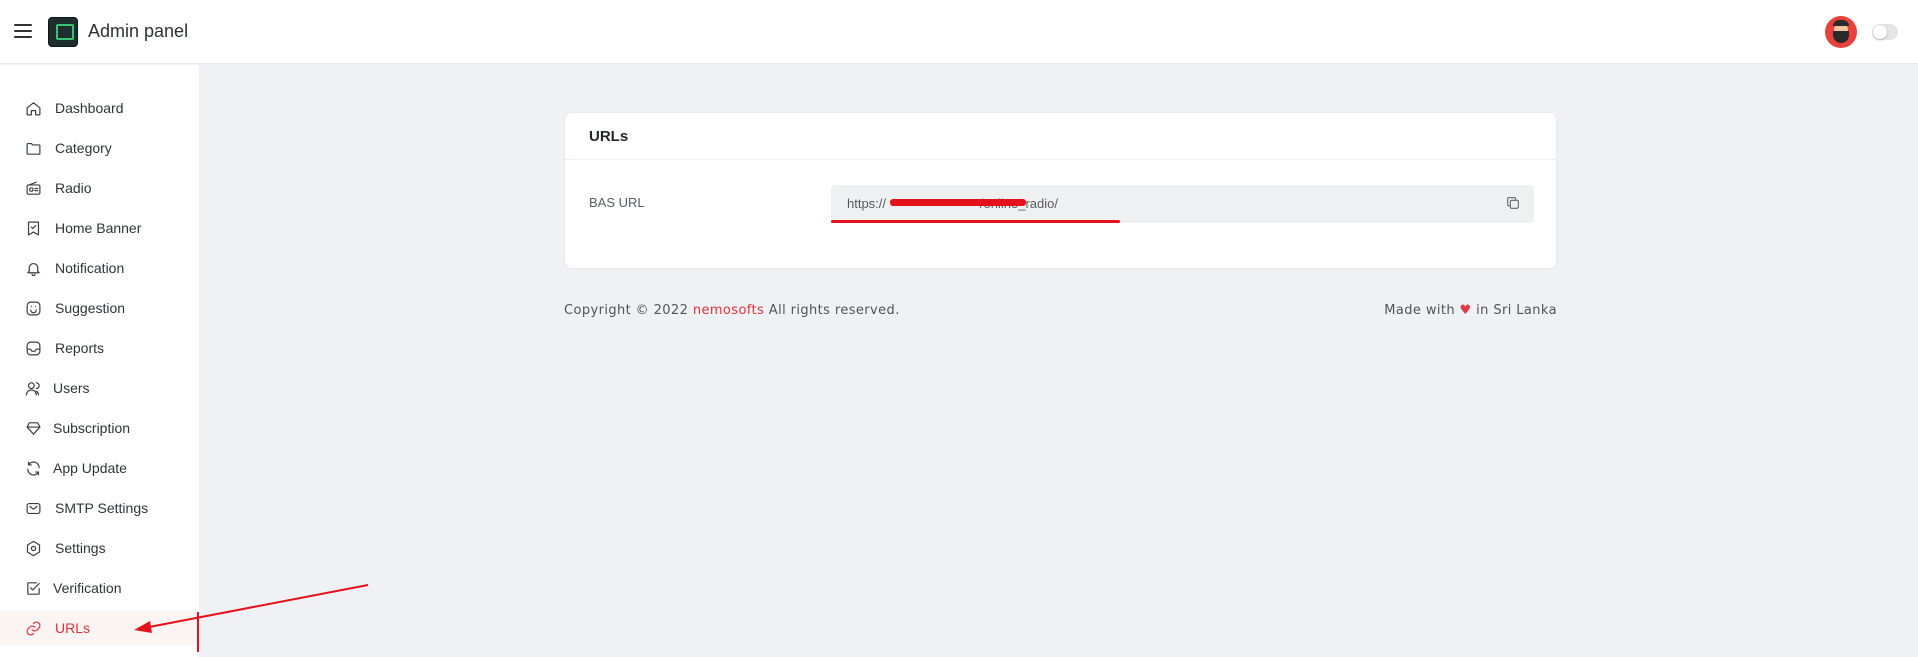 The width and height of the screenshot is (1918, 657). I want to click on checkbox-icon, so click(33, 588).